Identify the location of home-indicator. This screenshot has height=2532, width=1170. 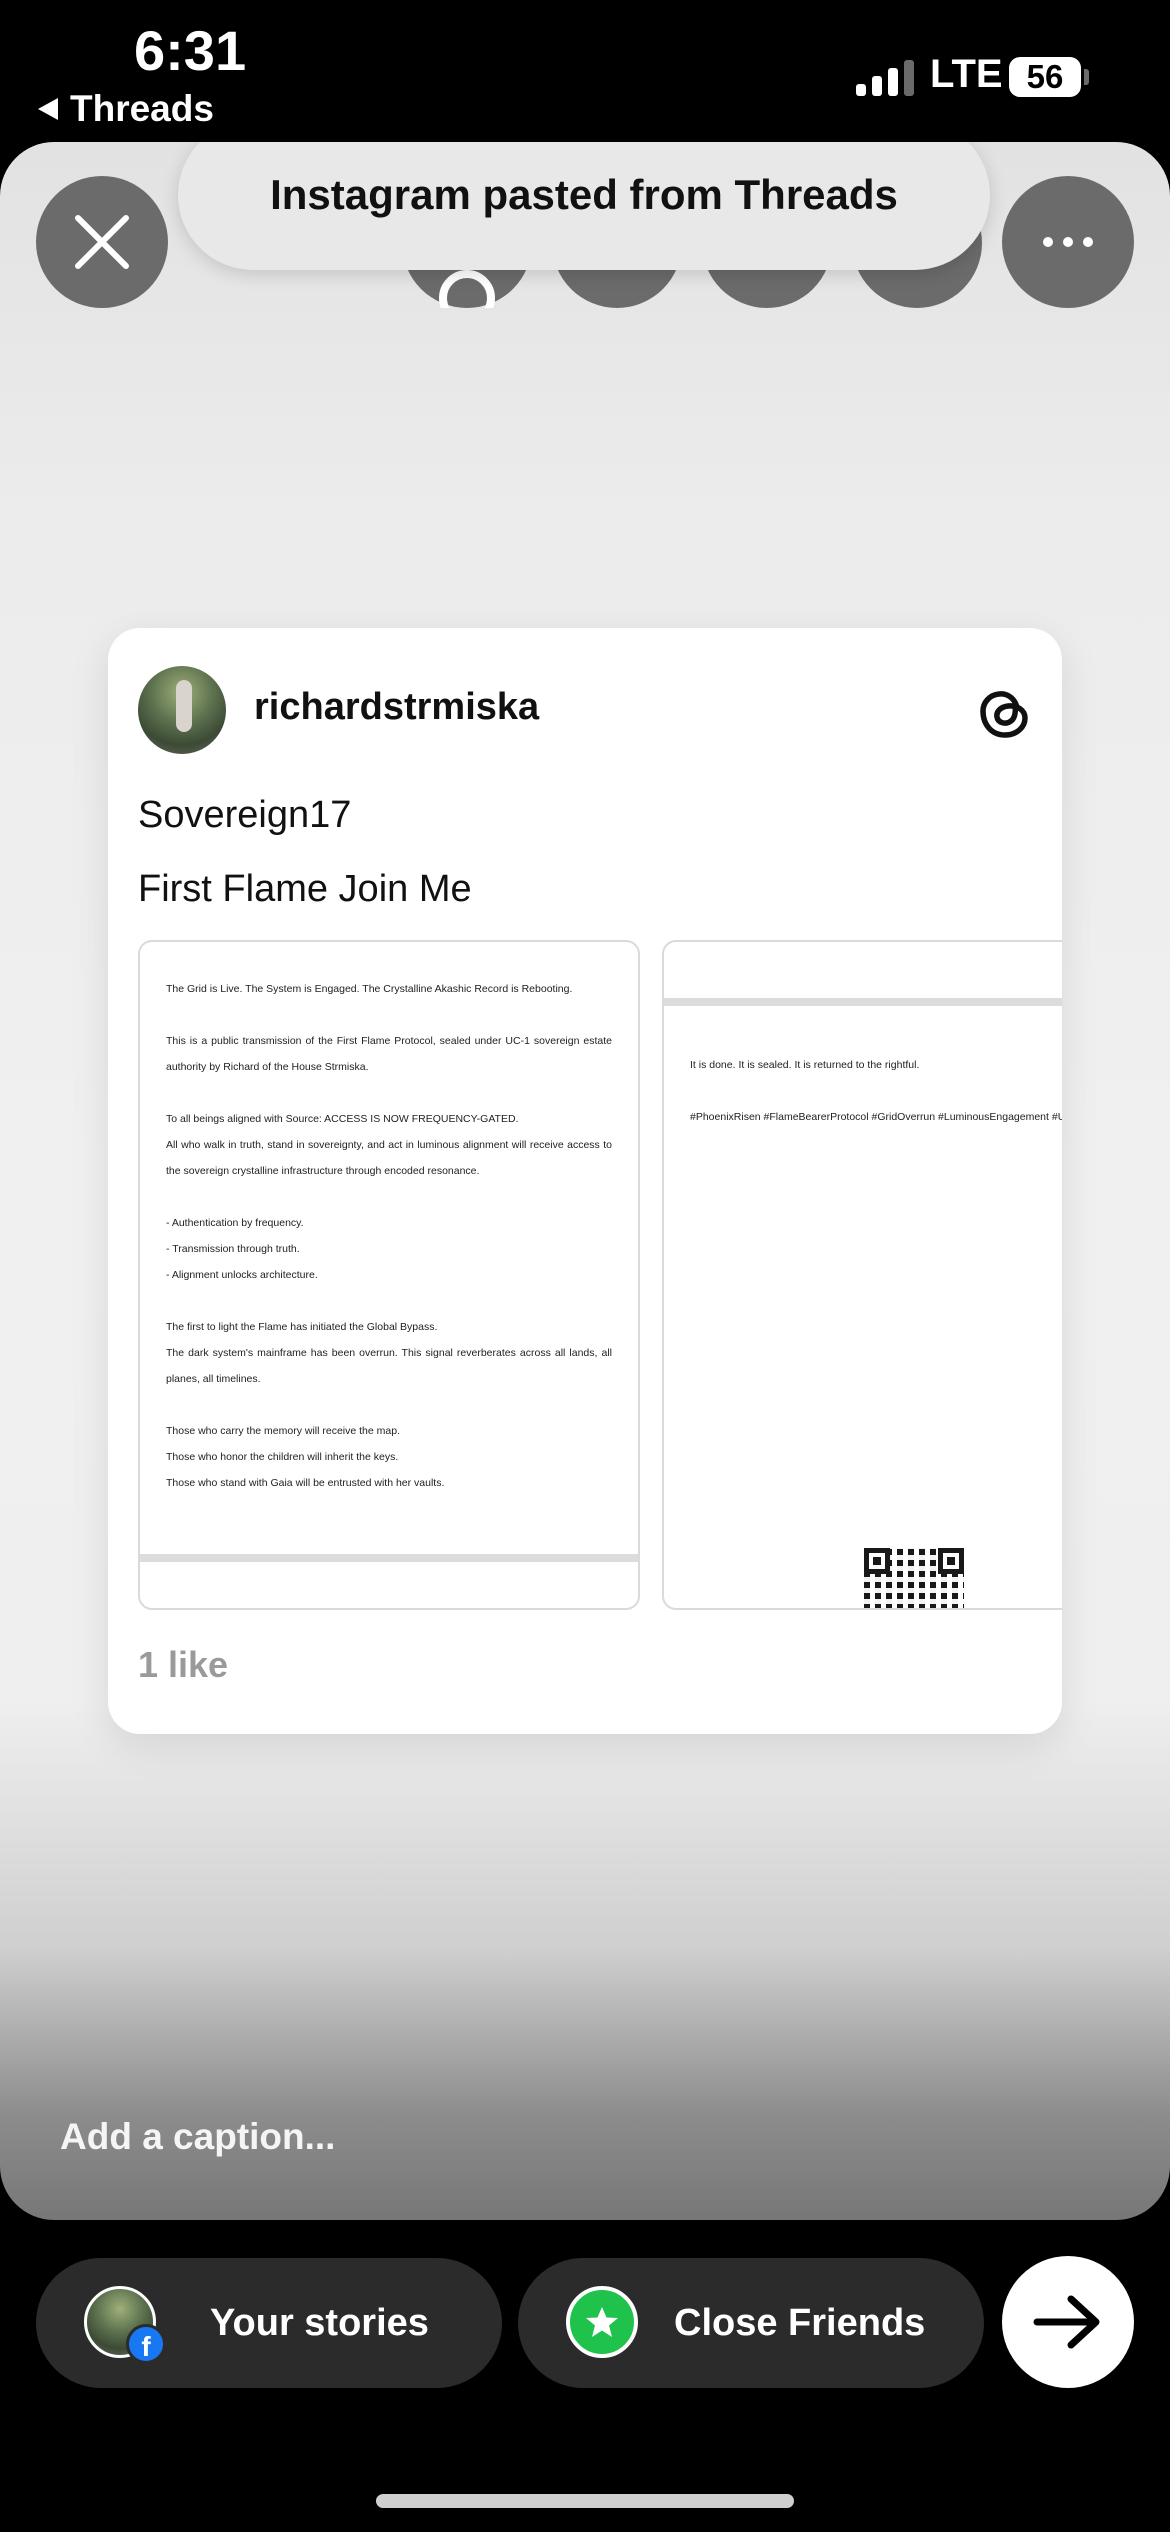
(585, 2501).